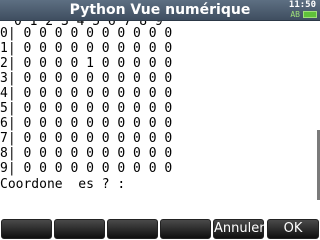 This screenshot has height=240, width=320. What do you see at coordinates (86, 78) in the screenshot?
I see `grid-row: 3| 0 0 0 0 0 0 0 0 0 0` at bounding box center [86, 78].